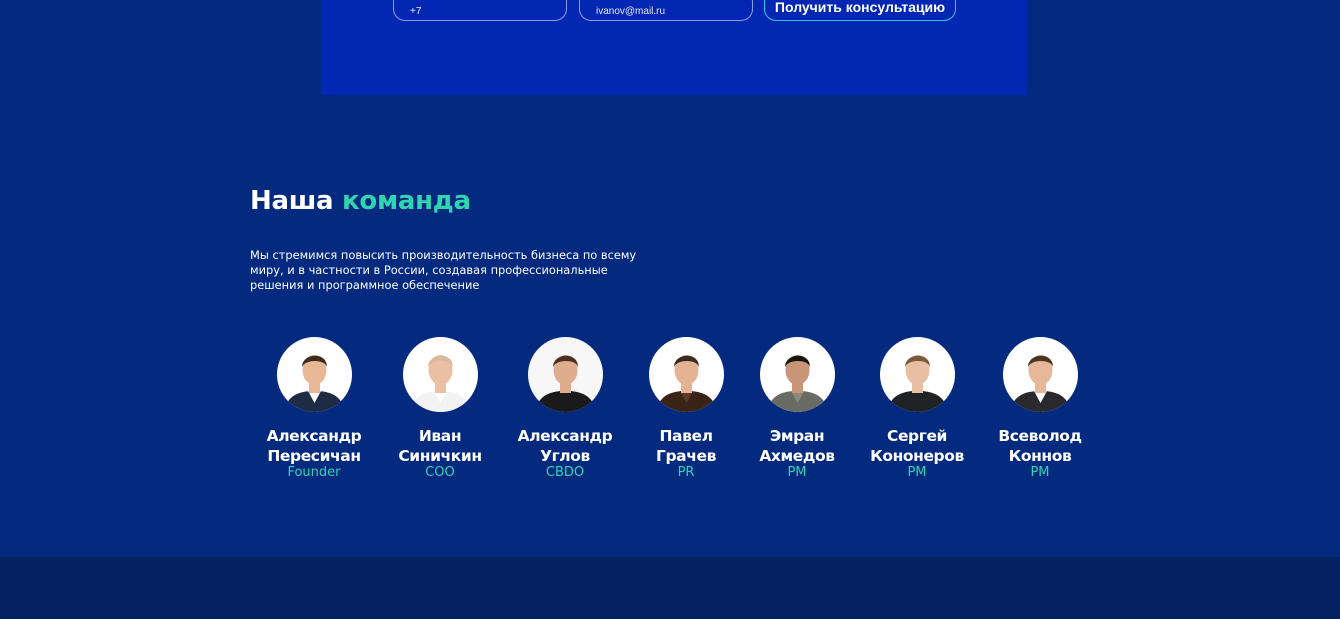  What do you see at coordinates (440, 446) in the screenshot?
I see `member-name: Иван Синичкин` at bounding box center [440, 446].